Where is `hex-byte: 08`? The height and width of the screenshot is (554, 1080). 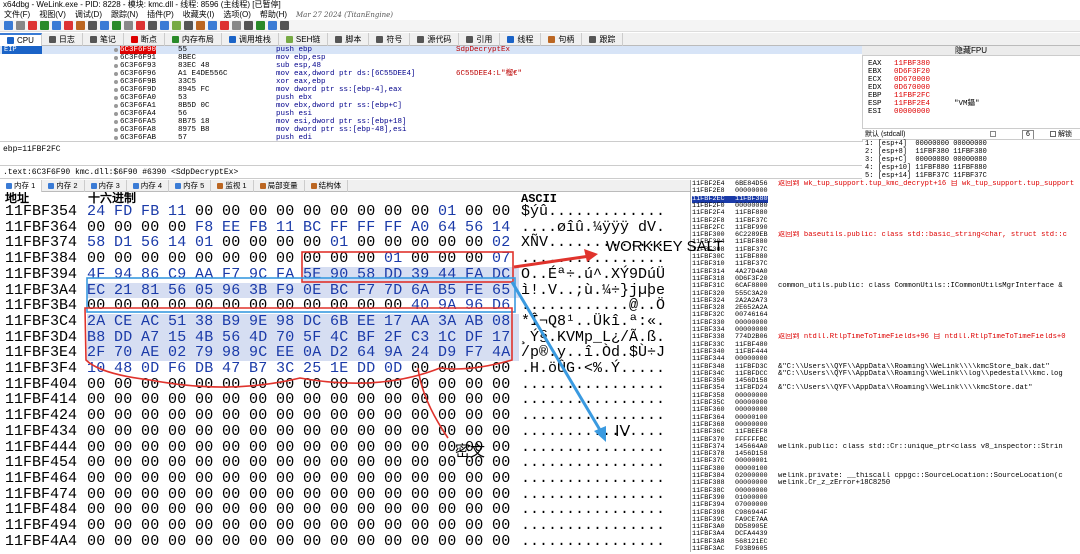 hex-byte: 08 is located at coordinates (505, 322).